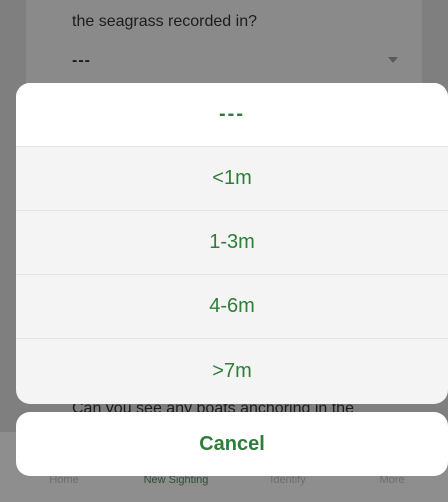 This screenshot has height=502, width=448. Describe the element at coordinates (232, 115) in the screenshot. I see `option-none: ---` at that location.